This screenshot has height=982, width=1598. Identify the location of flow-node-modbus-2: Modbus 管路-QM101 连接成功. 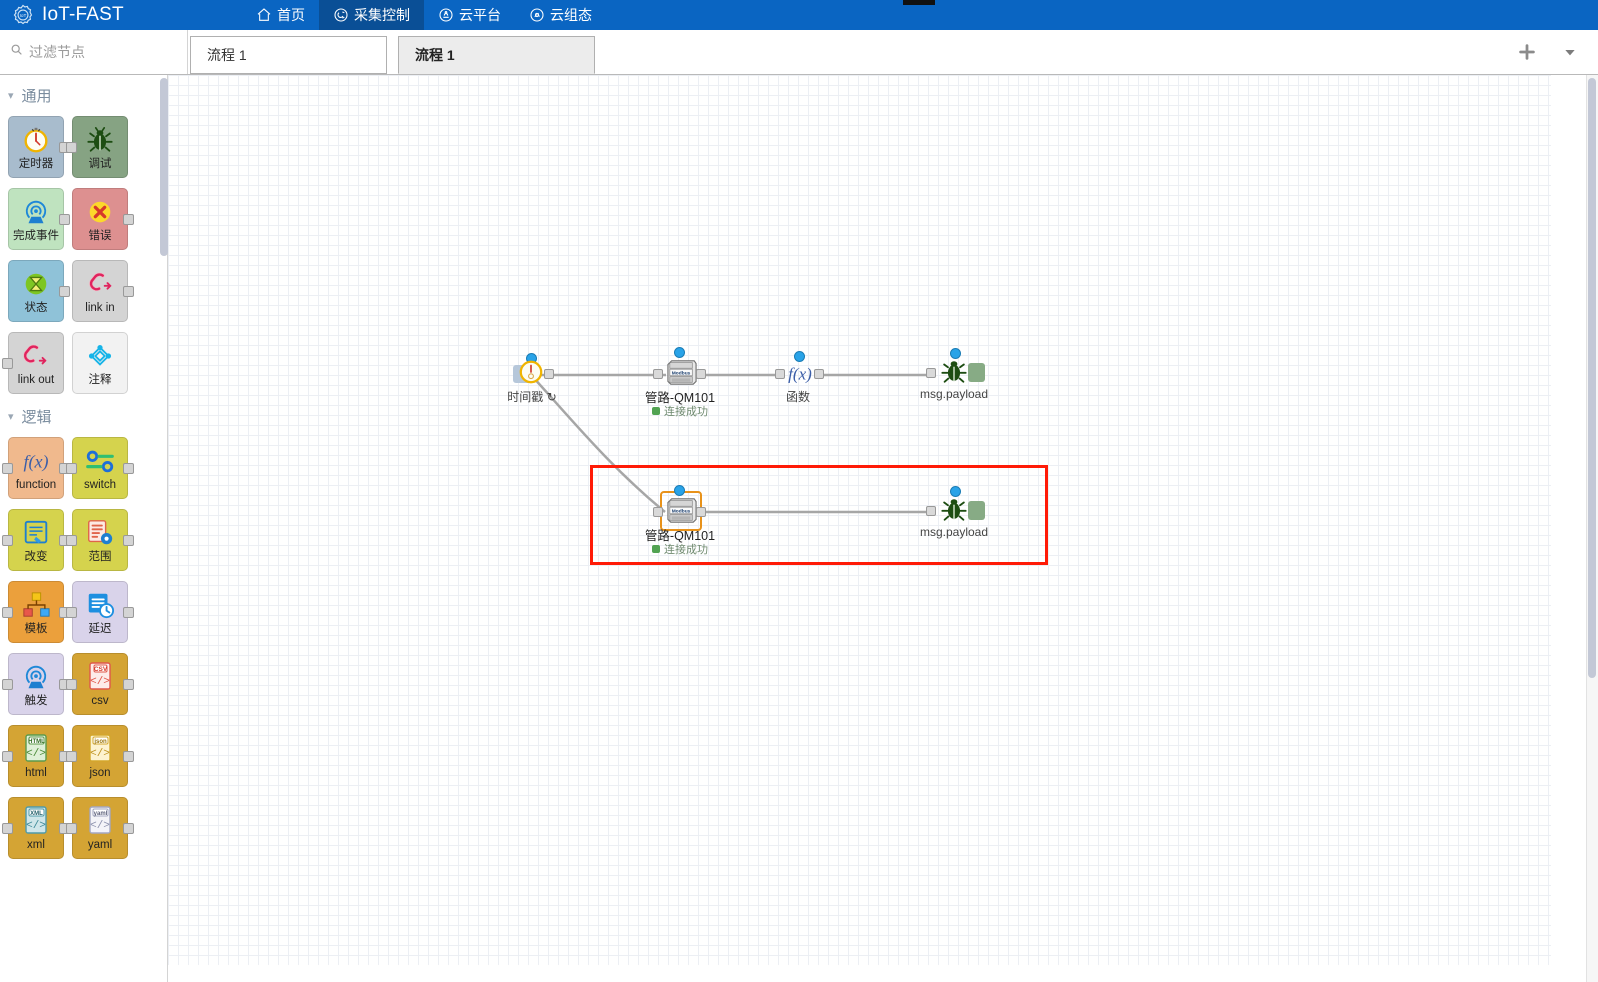
(680, 520).